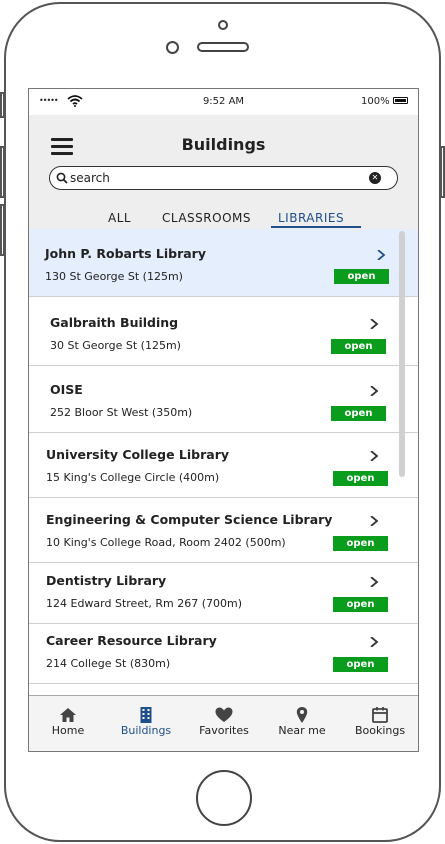 The height and width of the screenshot is (844, 445). I want to click on battery-icon, so click(400, 100).